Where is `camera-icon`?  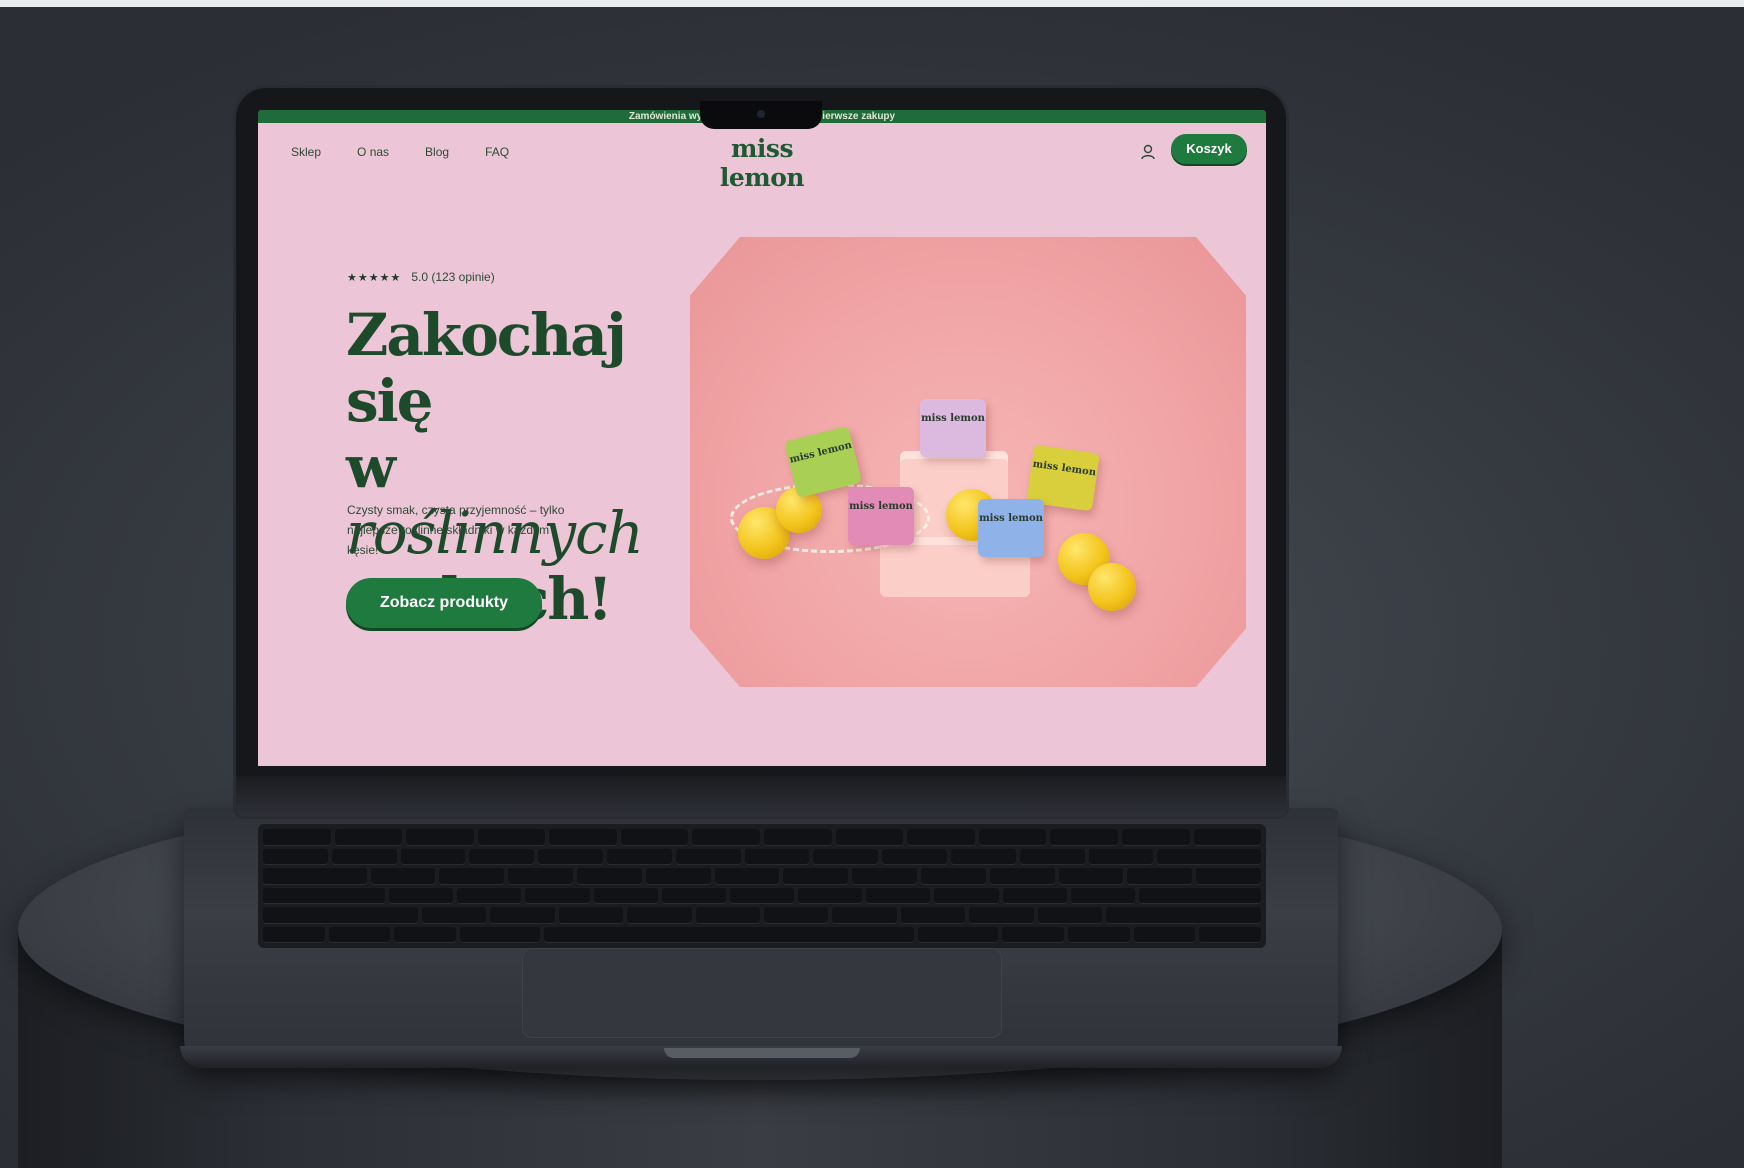 camera-icon is located at coordinates (761, 114).